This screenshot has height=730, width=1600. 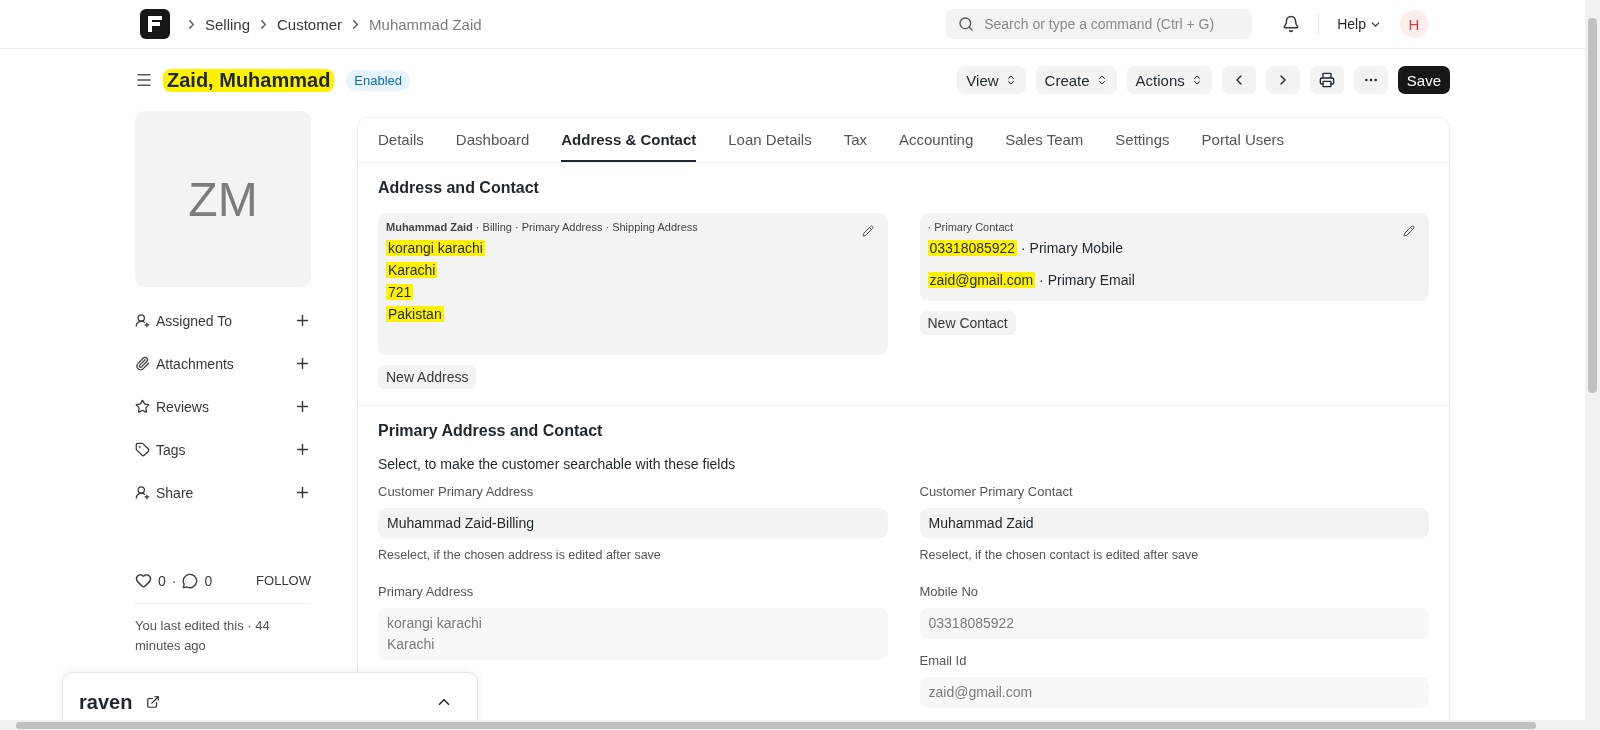 I want to click on sidebar-label: Reviews, so click(x=182, y=406).